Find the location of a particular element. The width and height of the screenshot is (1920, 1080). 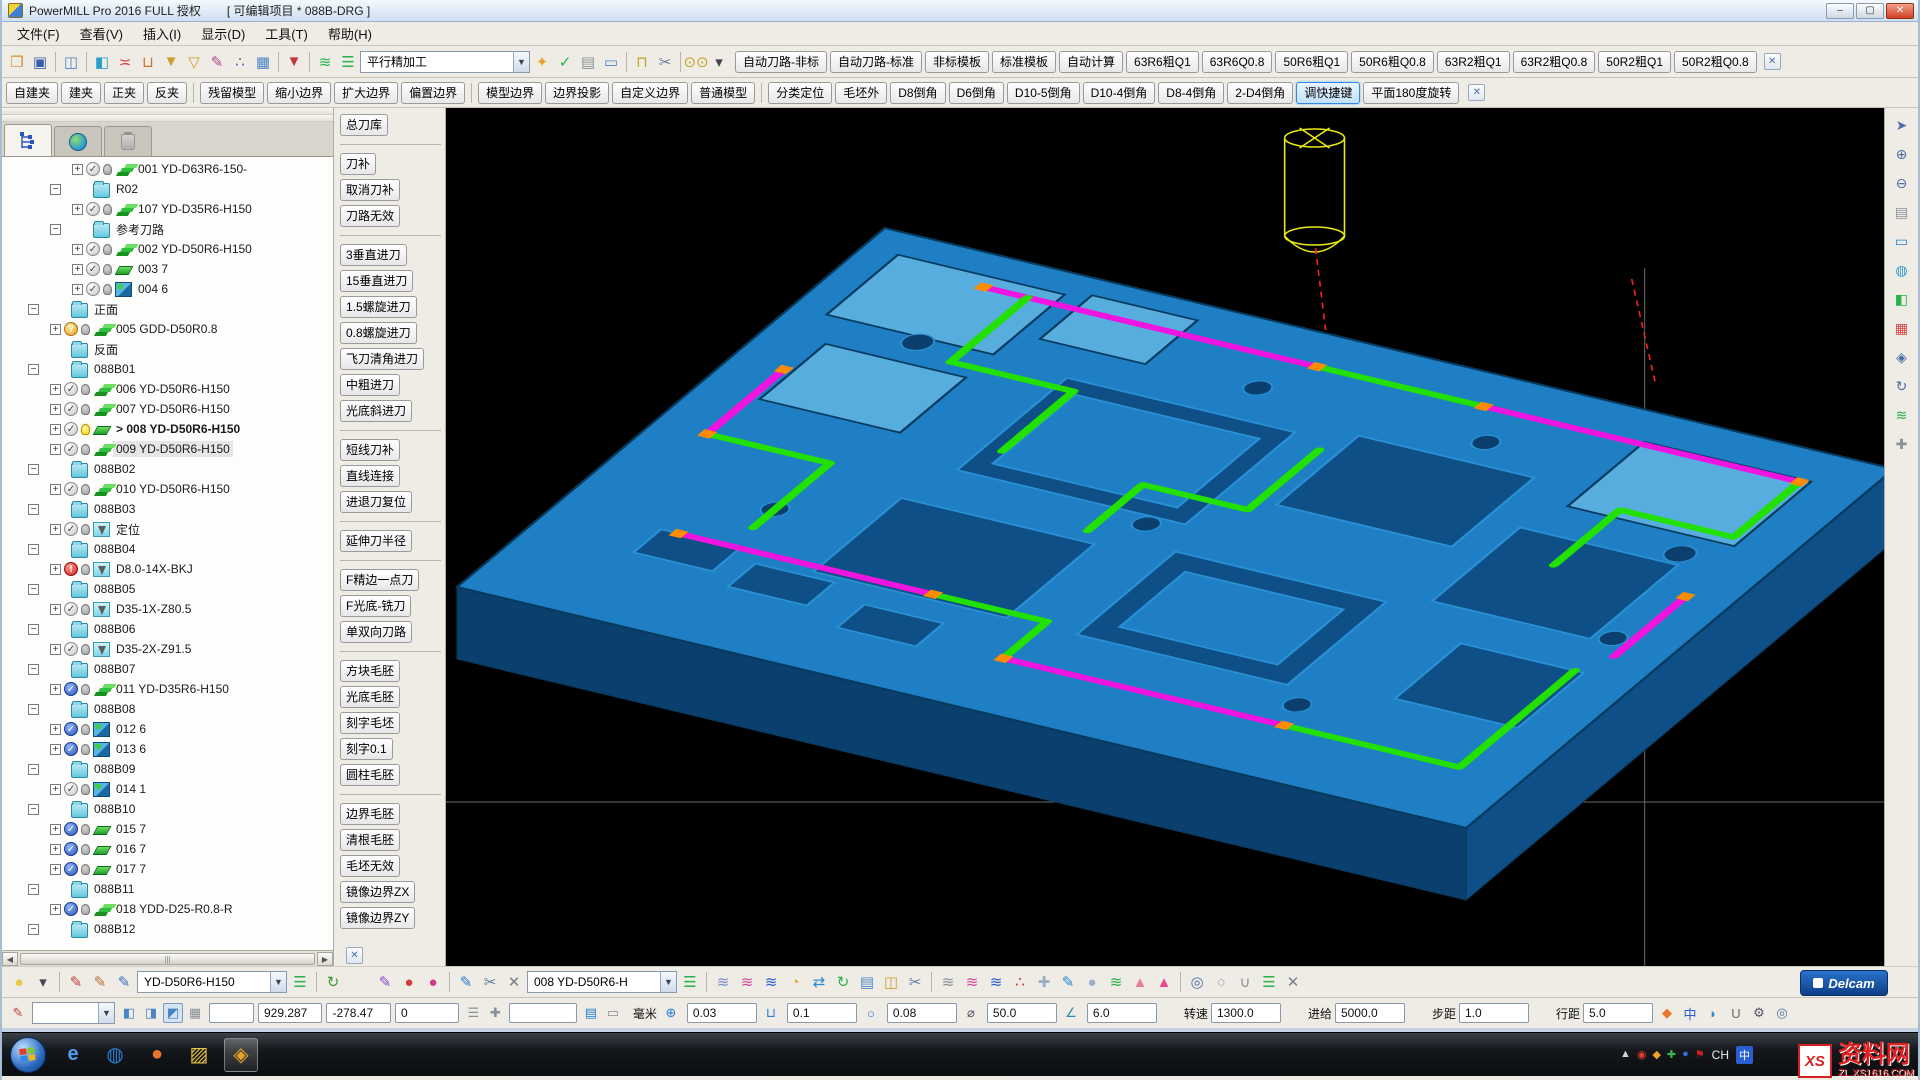

macro-panel-button: 0.8螺旋进刀 is located at coordinates (378, 333).